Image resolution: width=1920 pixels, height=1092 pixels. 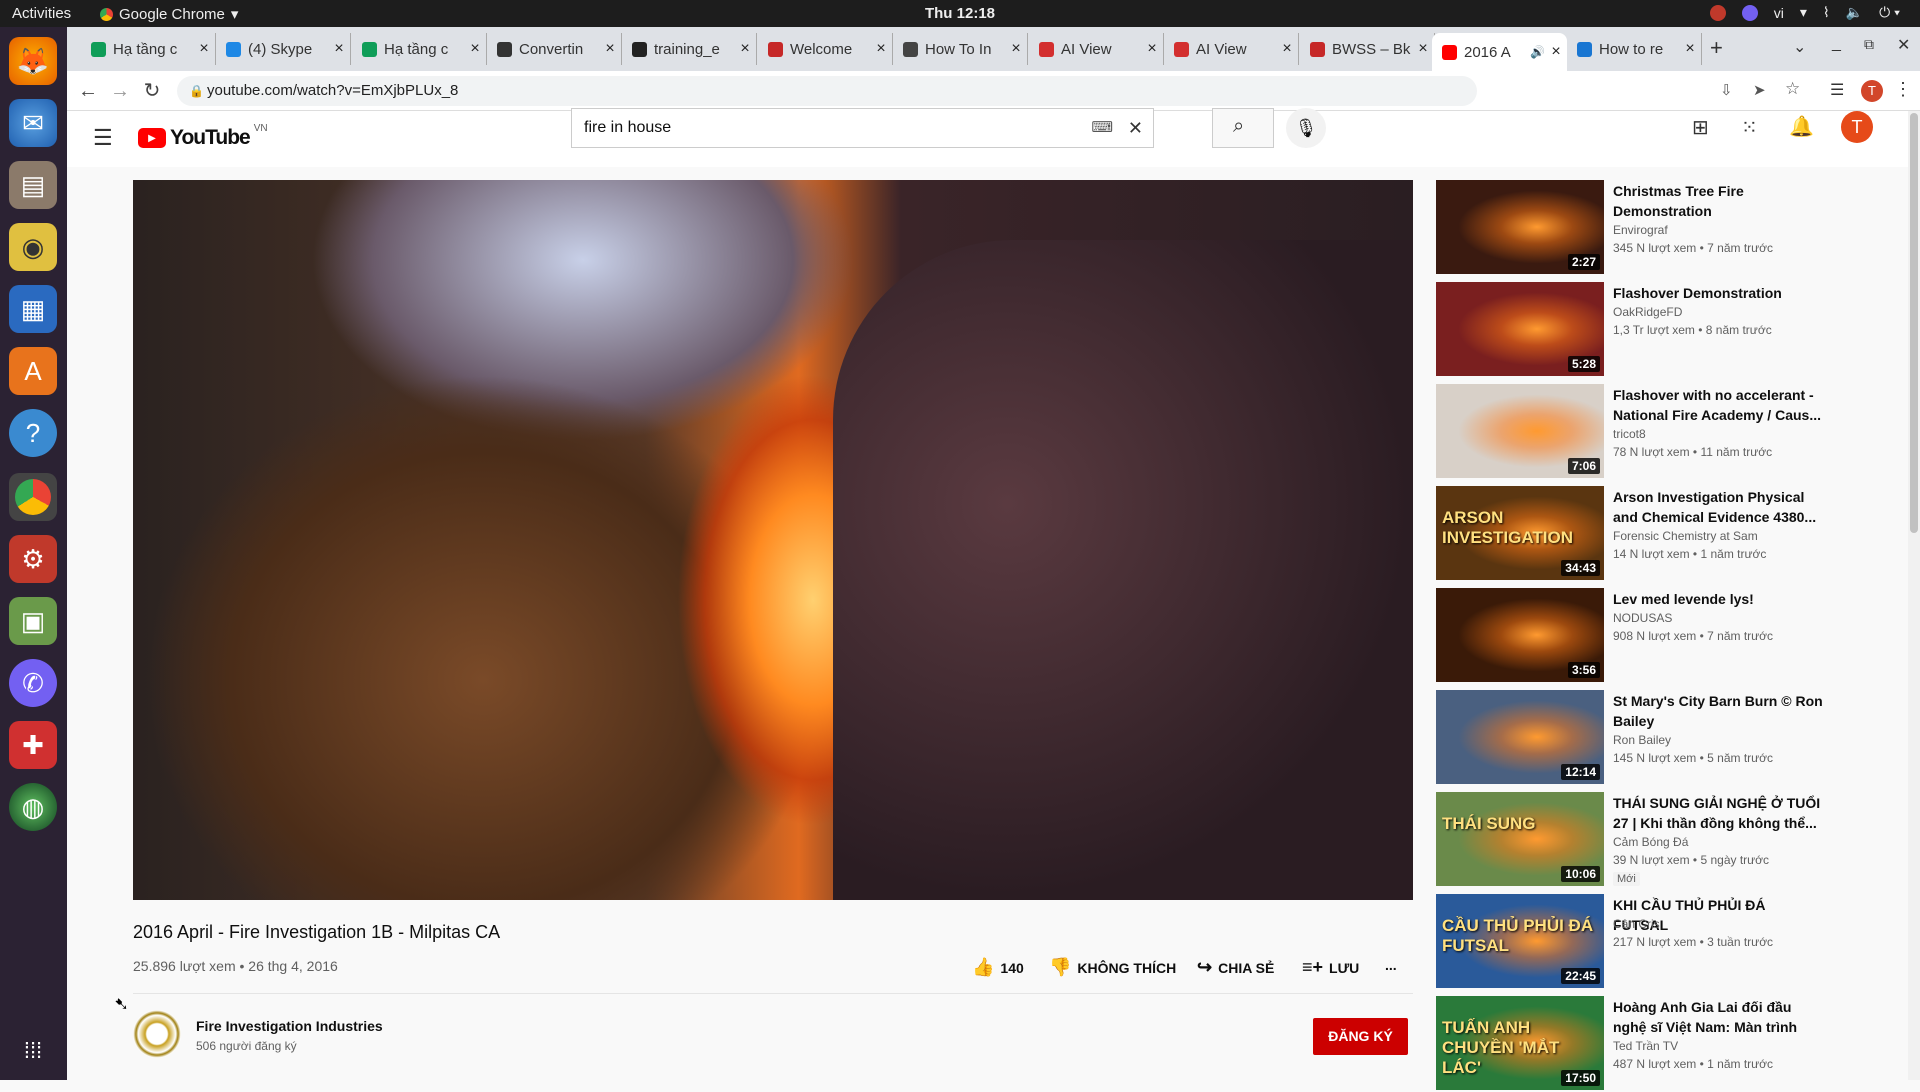 What do you see at coordinates (554, 49) in the screenshot?
I see `browser-tab: Convertin ×` at bounding box center [554, 49].